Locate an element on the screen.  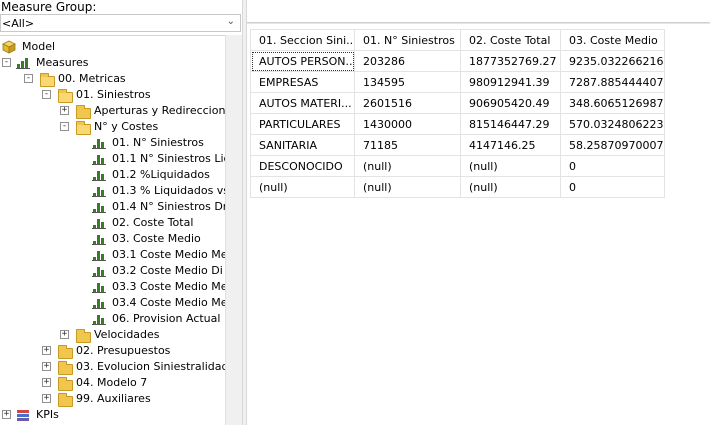
tree-item: 03.1 Coste Medio Me is located at coordinates (112, 255).